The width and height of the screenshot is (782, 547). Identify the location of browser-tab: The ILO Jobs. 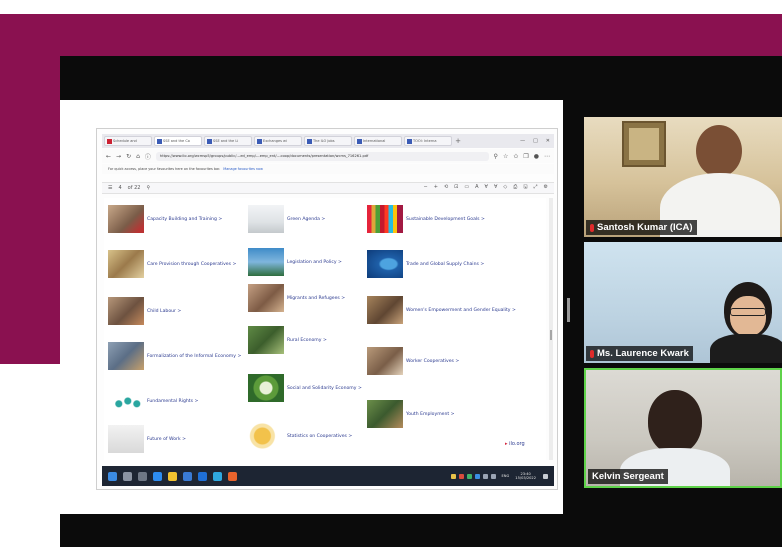
(328, 141).